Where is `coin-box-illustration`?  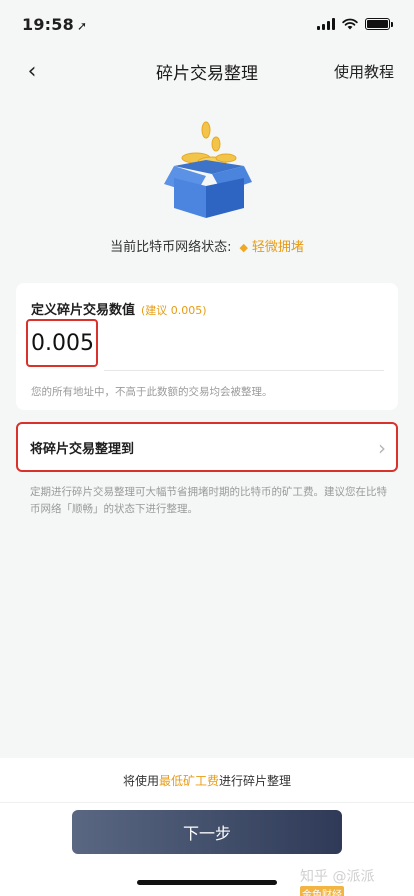
coin-box-illustration is located at coordinates (208, 169).